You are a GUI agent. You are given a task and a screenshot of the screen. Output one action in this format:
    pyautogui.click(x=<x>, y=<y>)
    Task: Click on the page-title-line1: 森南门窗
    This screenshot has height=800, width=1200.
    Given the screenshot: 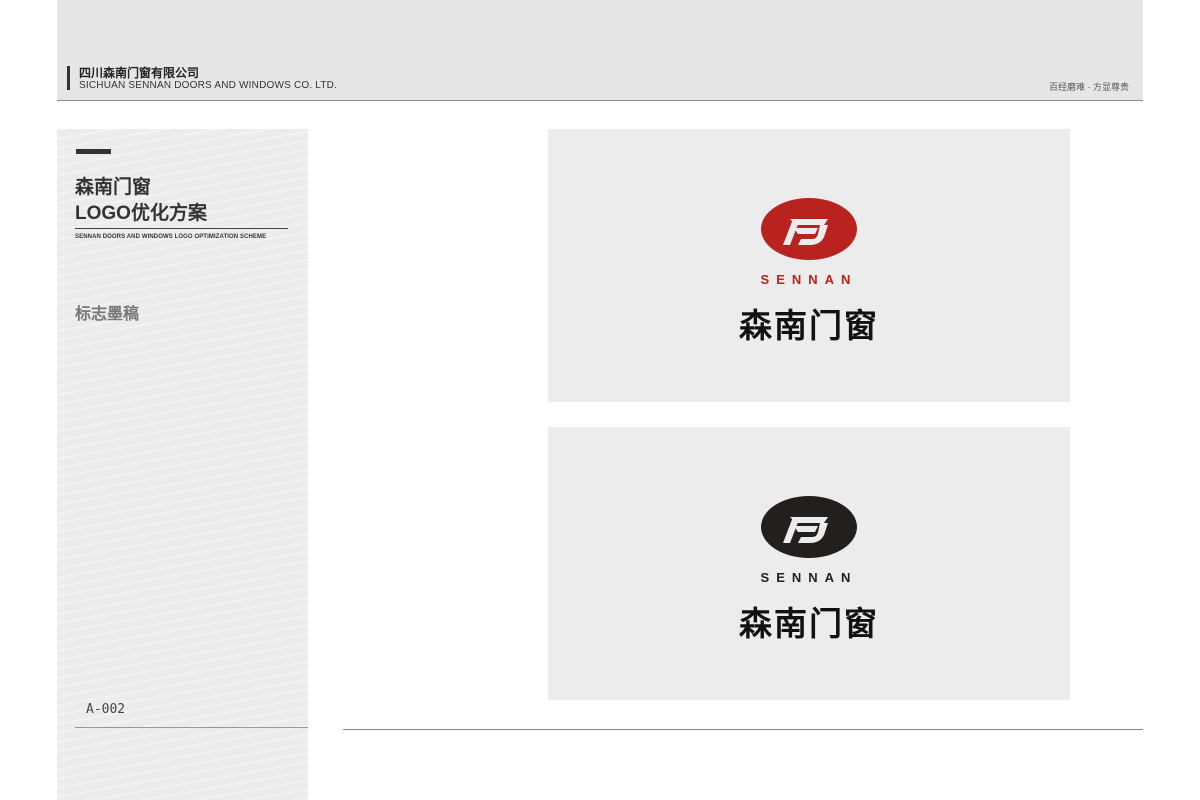 What is the action you would take?
    pyautogui.click(x=113, y=187)
    